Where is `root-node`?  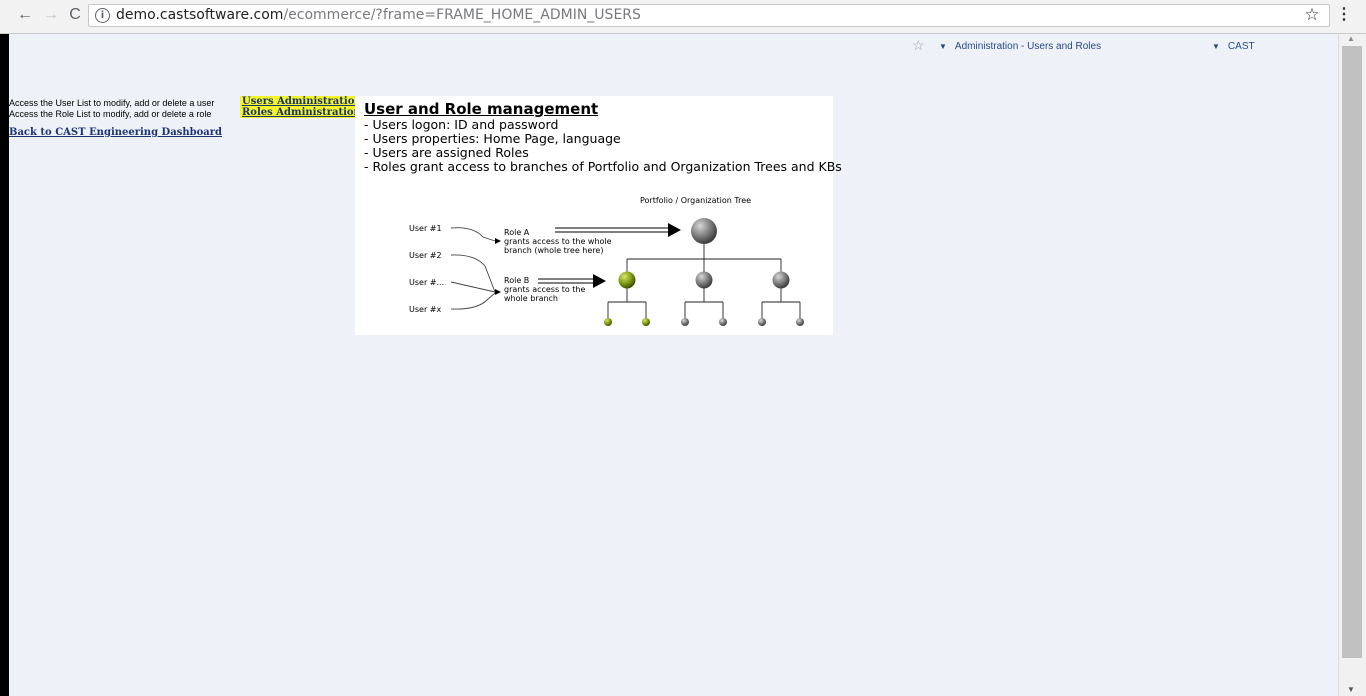
root-node is located at coordinates (704, 231).